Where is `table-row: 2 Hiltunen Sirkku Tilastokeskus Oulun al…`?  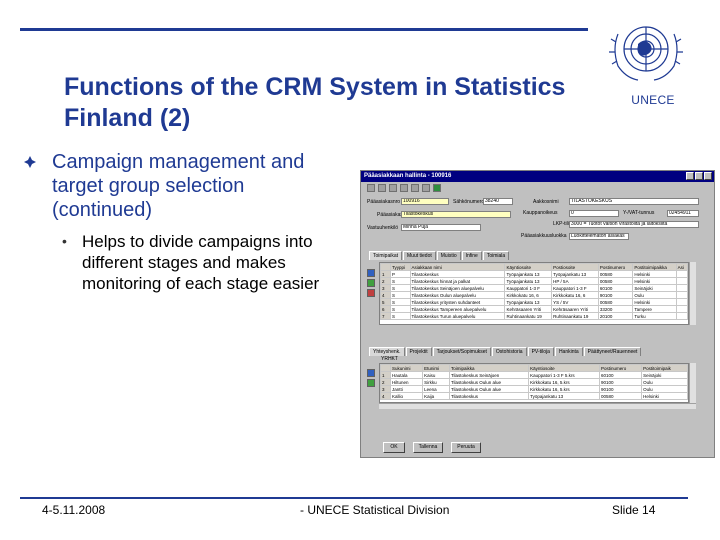 table-row: 2 Hiltunen Sirkku Tilastokeskus Oulun al… is located at coordinates (534, 382).